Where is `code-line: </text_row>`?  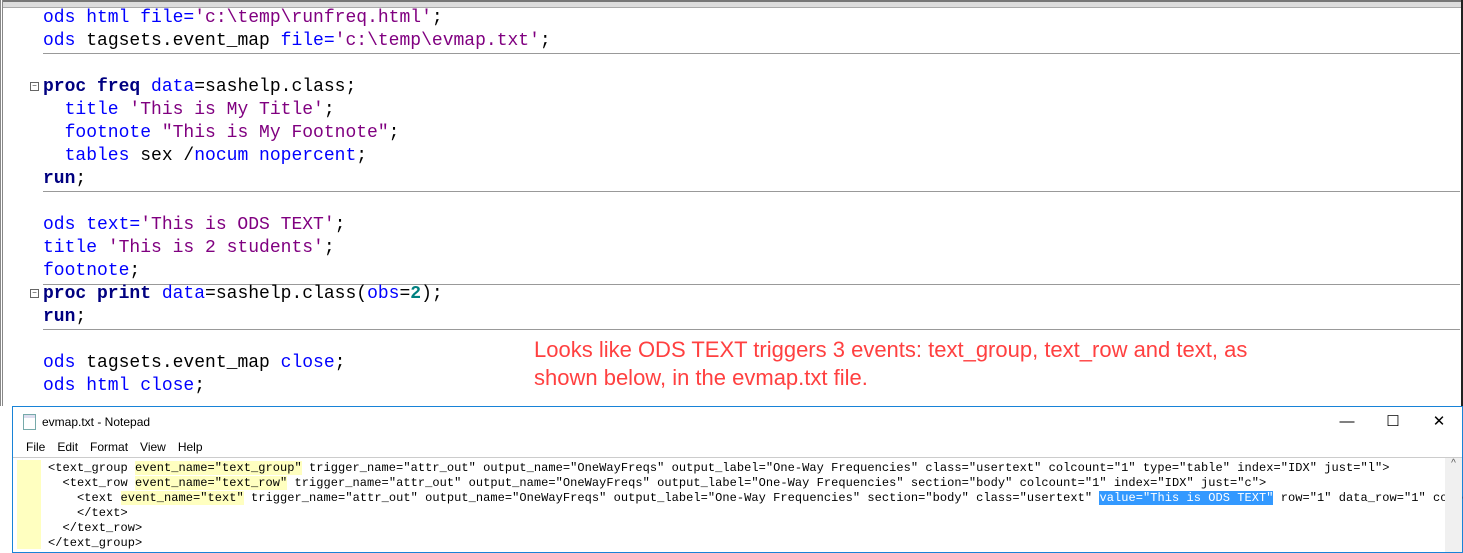
code-line: </text_row> is located at coordinates (755, 528).